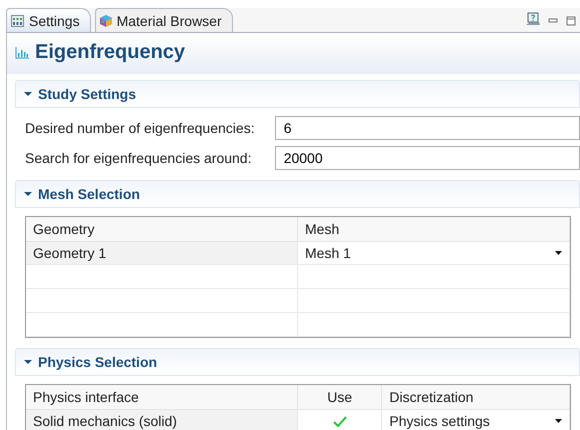 This screenshot has width=580, height=430. I want to click on cube-icon, so click(106, 20).